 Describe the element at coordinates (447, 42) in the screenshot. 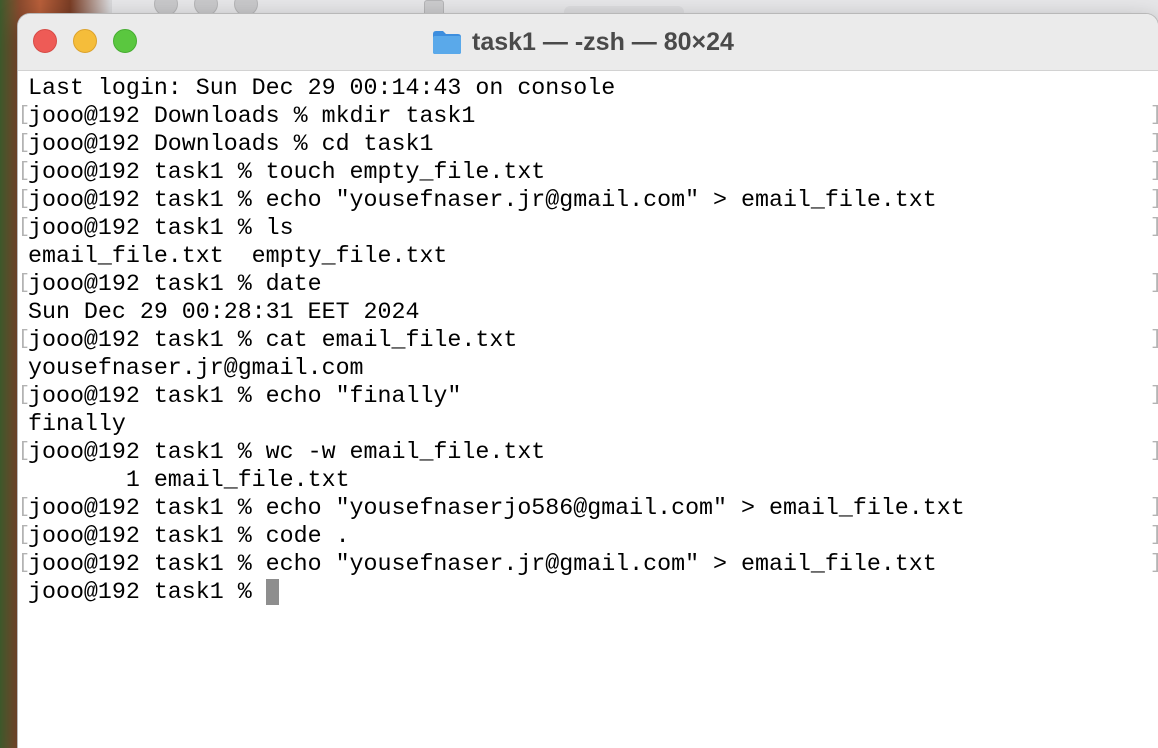

I see `folder-icon` at that location.